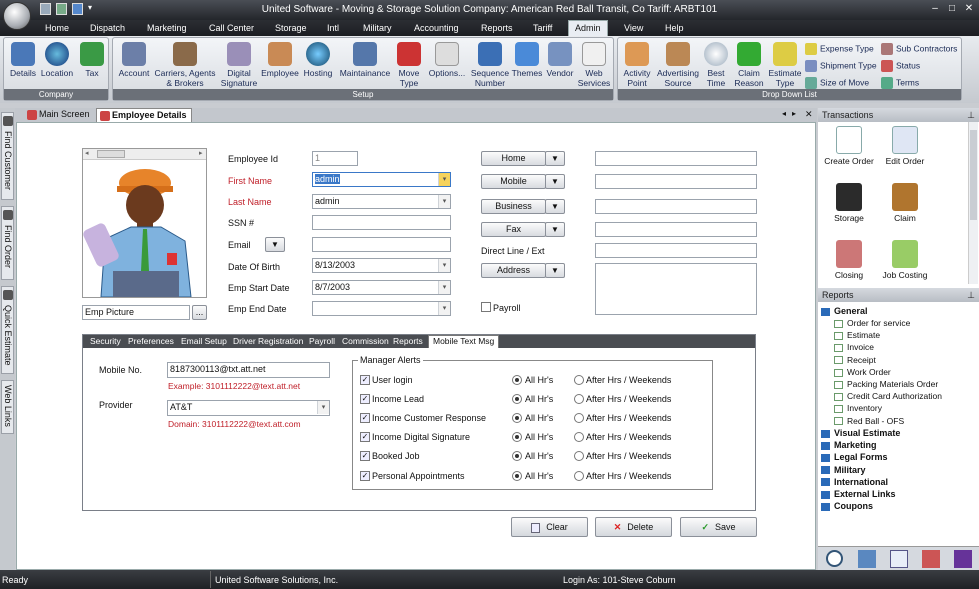 The image size is (979, 589). I want to click on alert-income-digital-signature-after-hrs-radio, so click(579, 437).